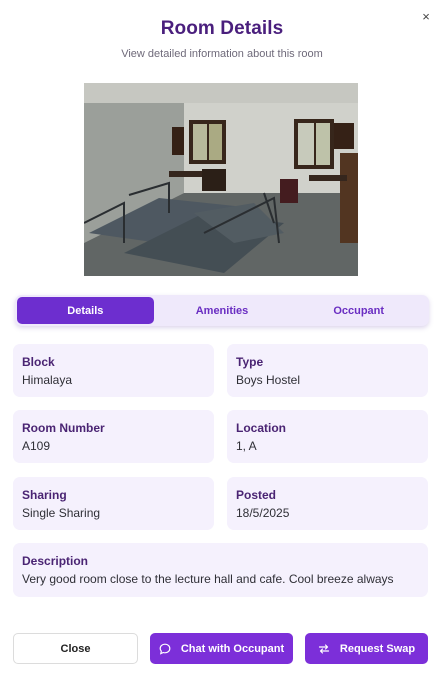  Describe the element at coordinates (232, 648) in the screenshot. I see `chat-button-label: Chat with Occupant` at that location.